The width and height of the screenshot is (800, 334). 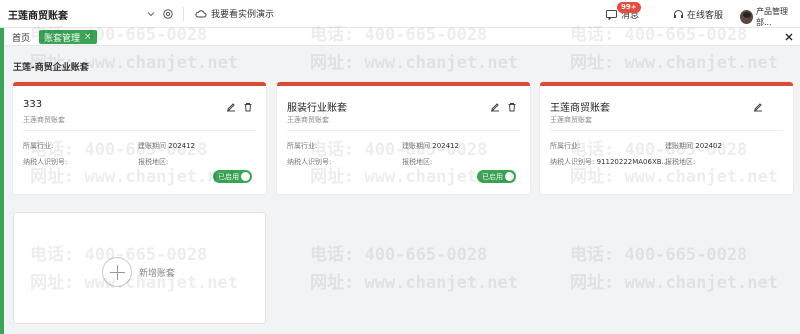 What do you see at coordinates (678, 14) in the screenshot?
I see `headset-icon` at bounding box center [678, 14].